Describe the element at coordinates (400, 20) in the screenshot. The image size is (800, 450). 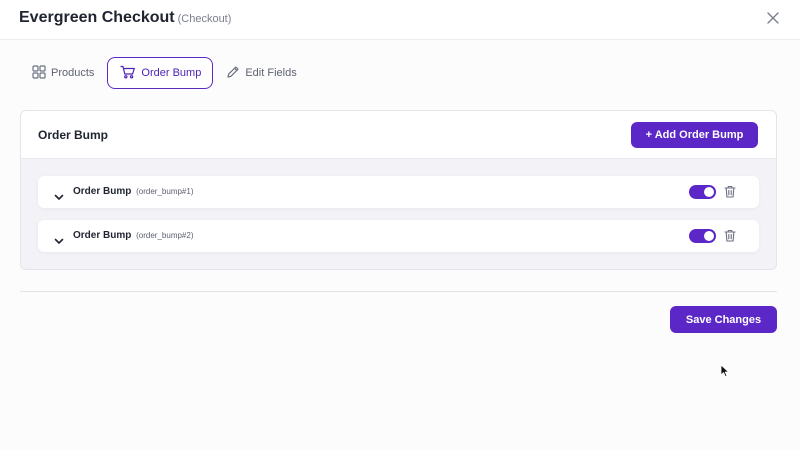
I see `modal-header: Evergreen Checkout (Checkout)` at that location.